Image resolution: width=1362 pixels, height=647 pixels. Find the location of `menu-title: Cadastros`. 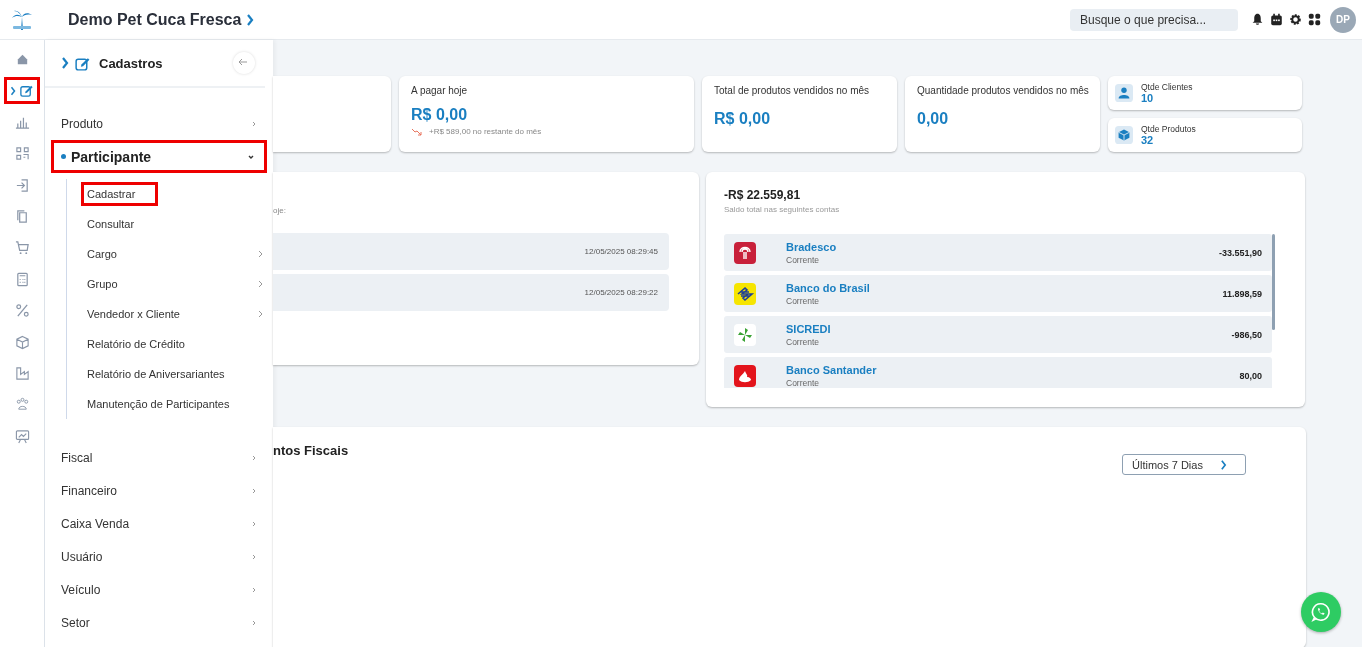

menu-title: Cadastros is located at coordinates (131, 63).